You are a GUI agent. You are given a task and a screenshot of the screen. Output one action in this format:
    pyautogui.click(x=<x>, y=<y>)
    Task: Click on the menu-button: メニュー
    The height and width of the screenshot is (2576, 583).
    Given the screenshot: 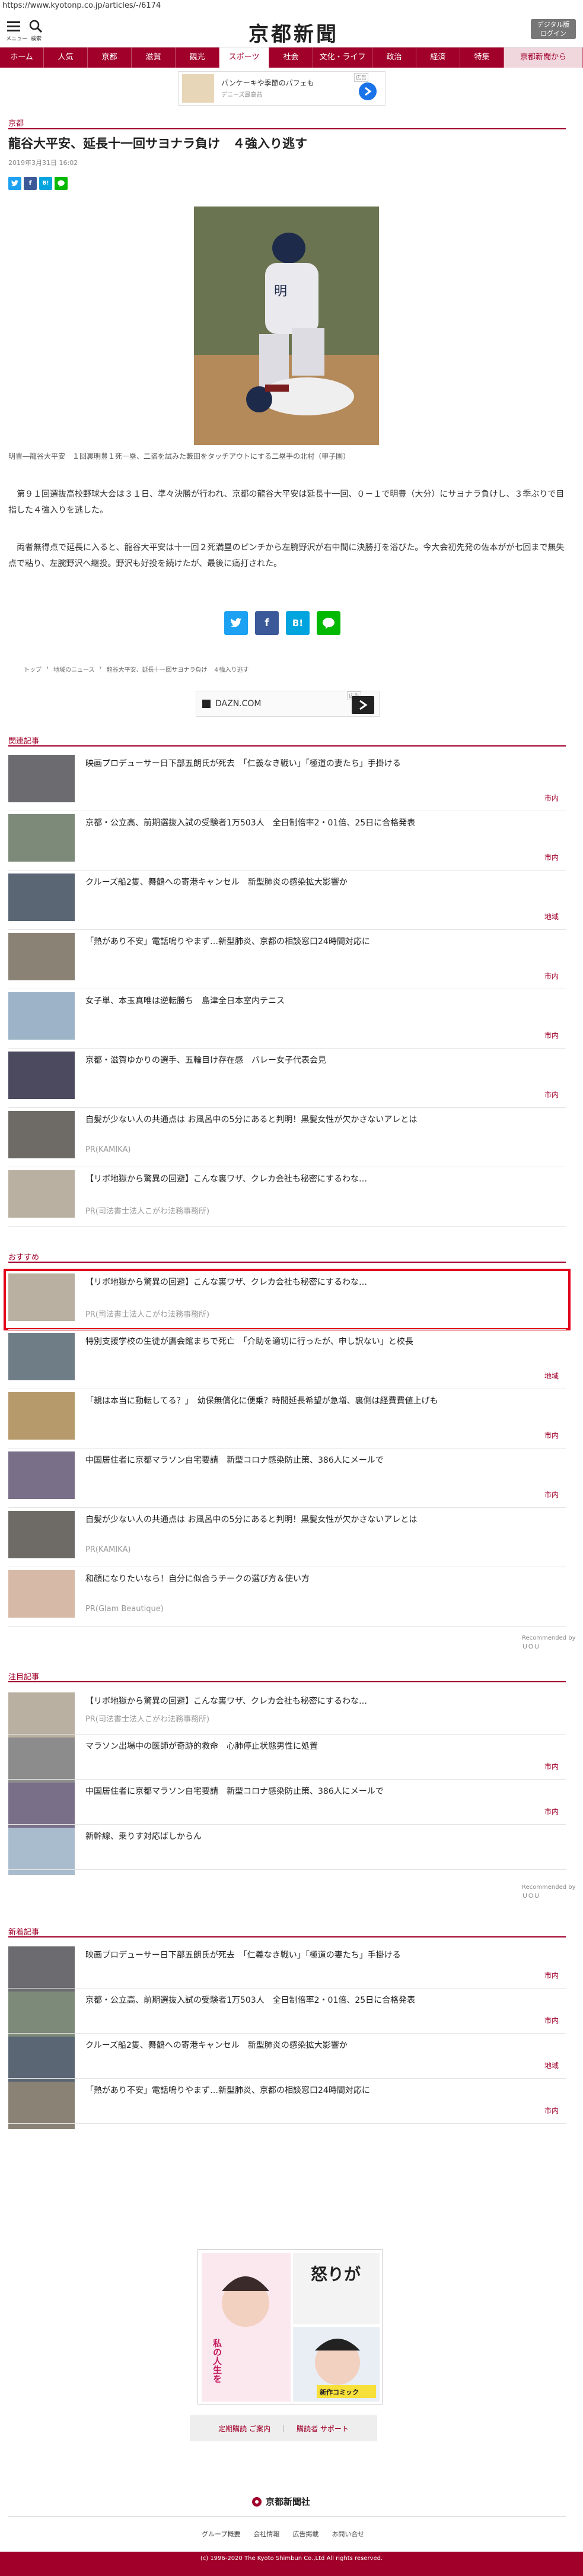 What is the action you would take?
    pyautogui.click(x=16, y=30)
    